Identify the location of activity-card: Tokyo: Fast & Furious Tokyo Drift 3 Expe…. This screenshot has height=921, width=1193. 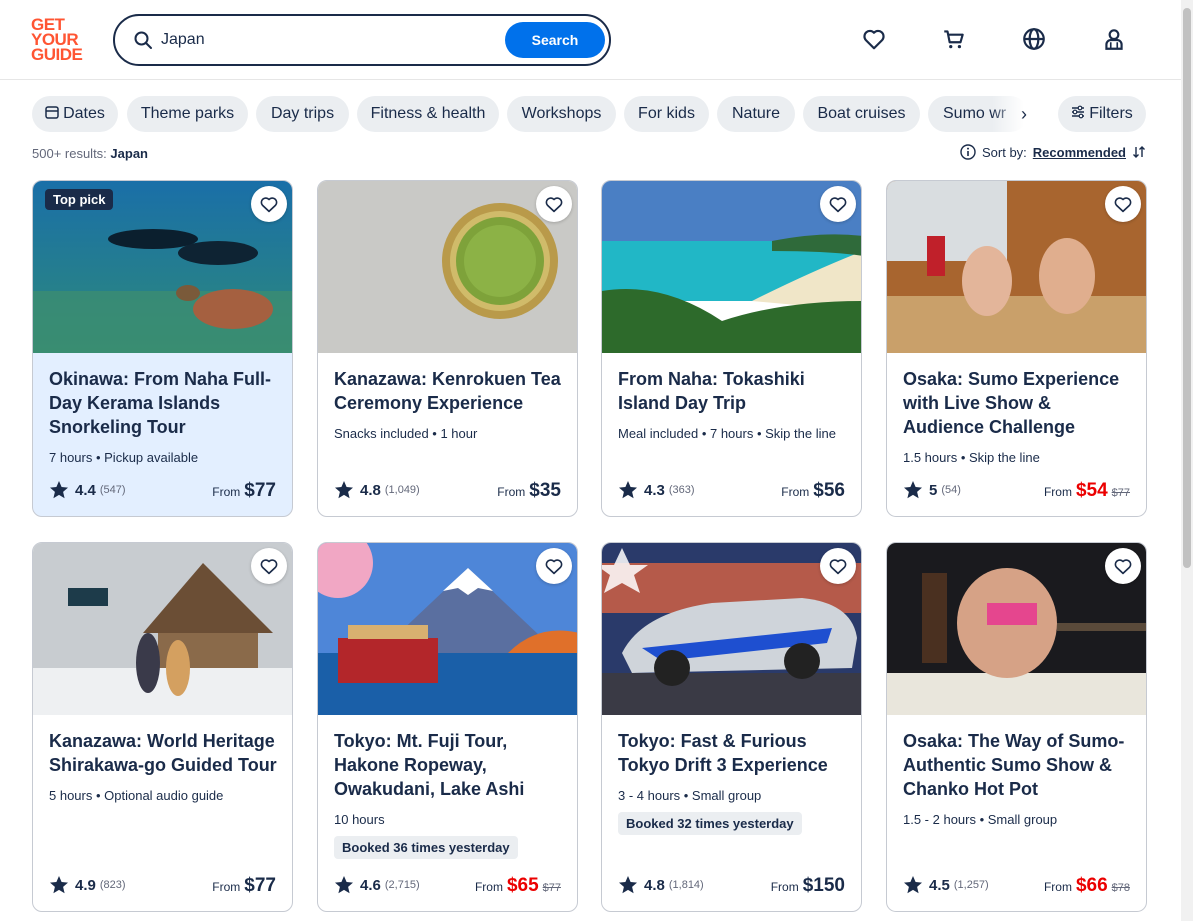
(731, 727).